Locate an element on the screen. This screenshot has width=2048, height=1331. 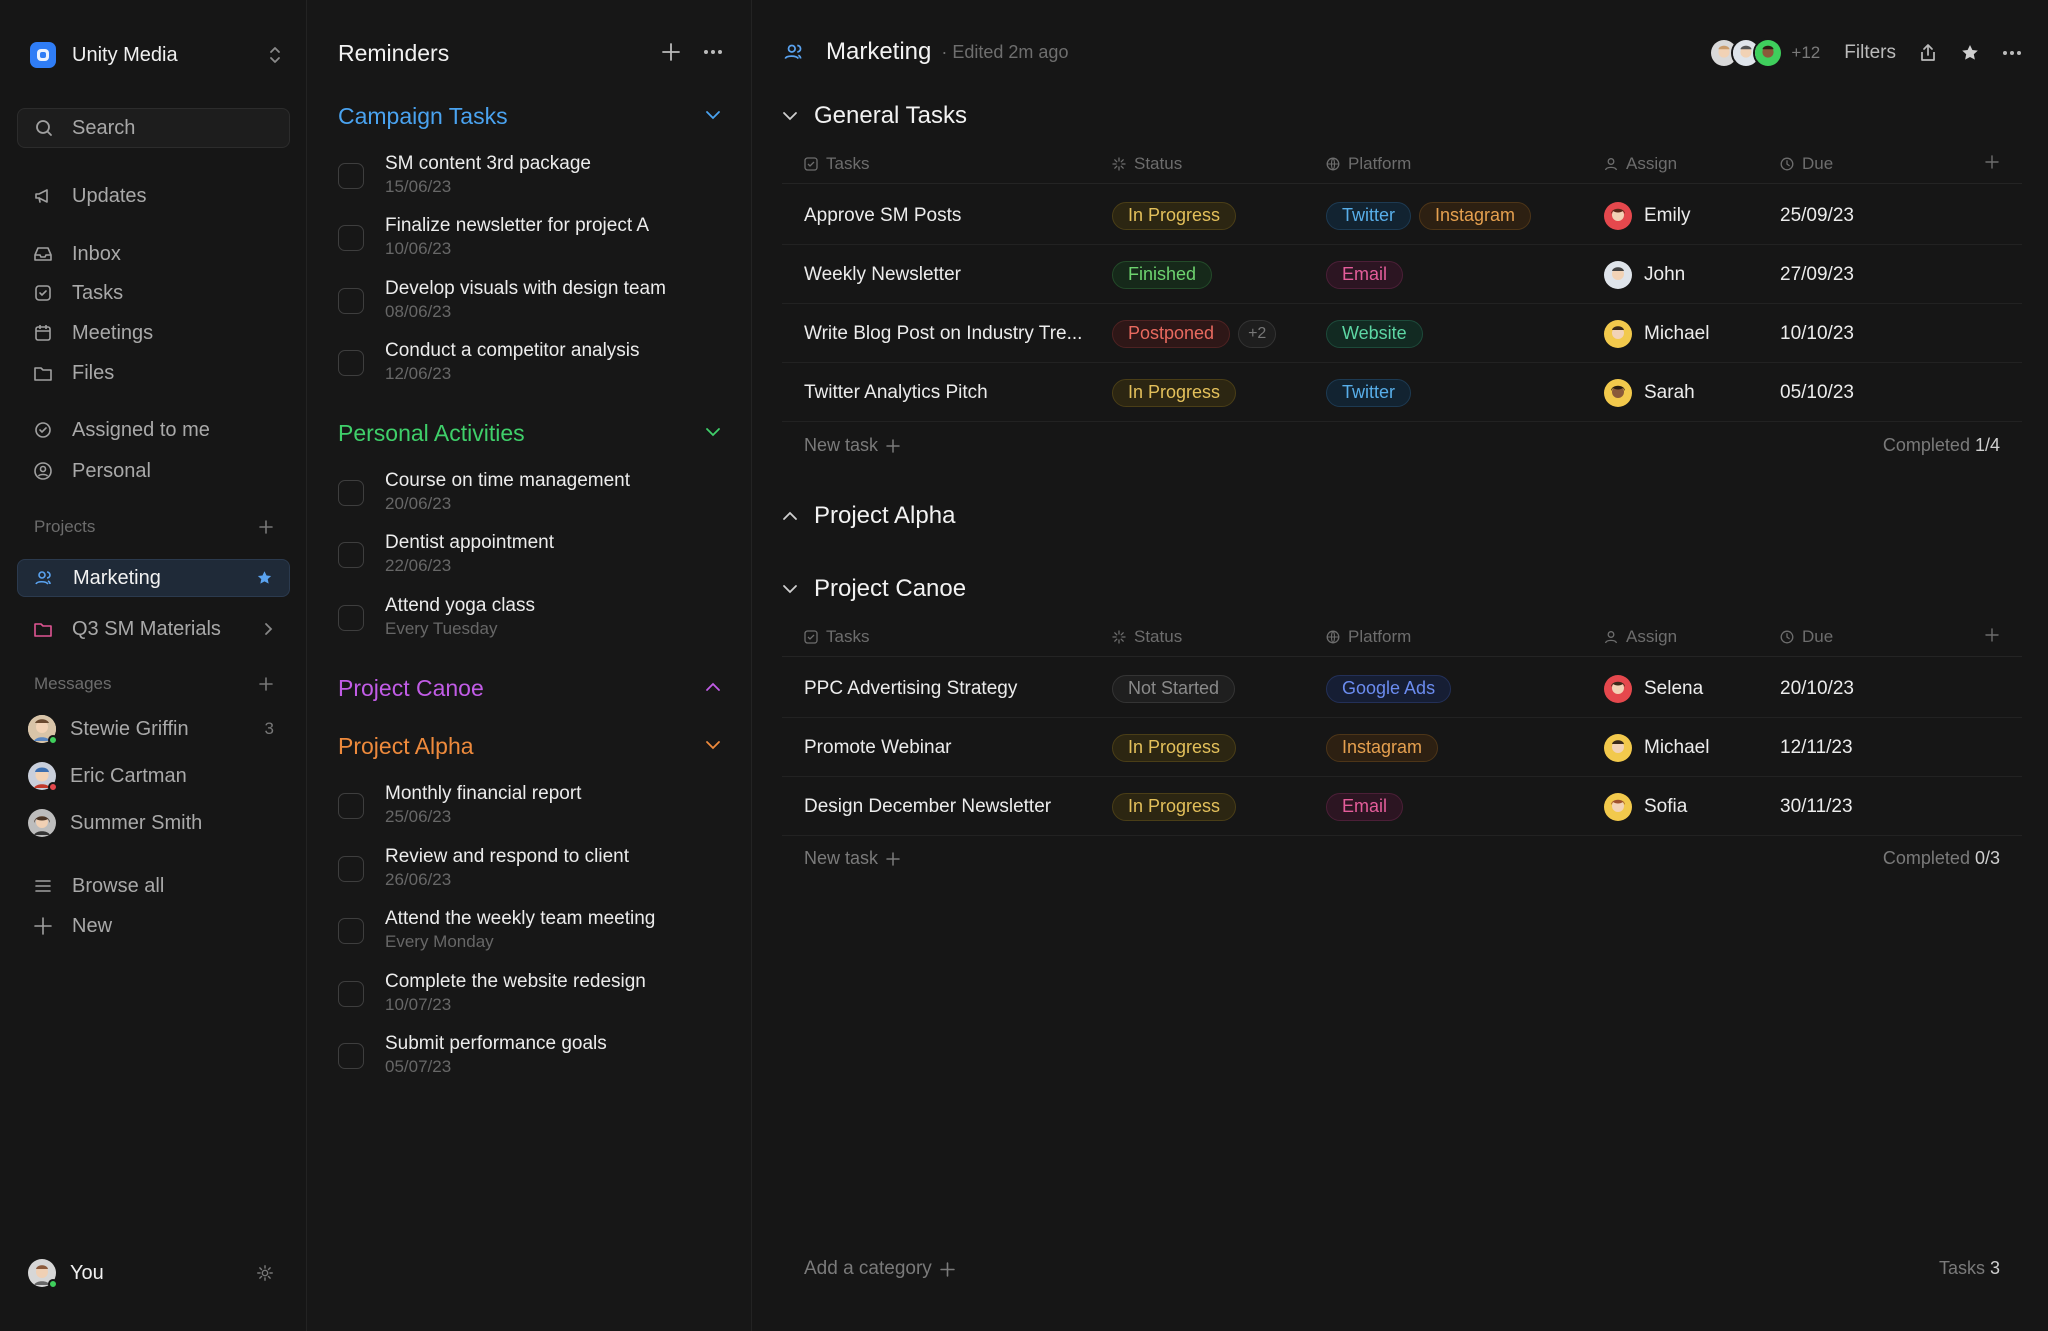
platform-tag: Website is located at coordinates (1374, 333).